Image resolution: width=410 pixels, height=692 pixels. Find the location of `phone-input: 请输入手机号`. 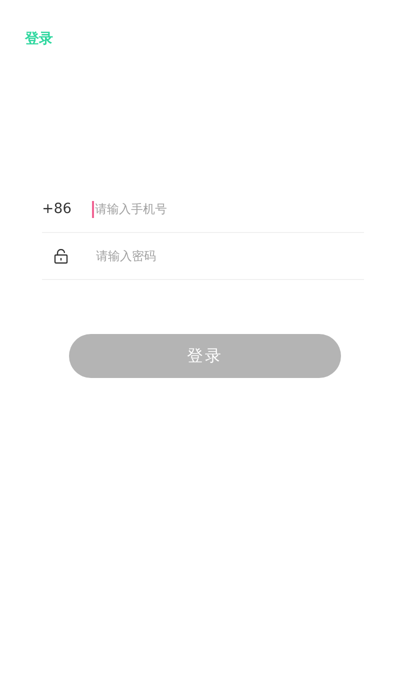

phone-input: 请输入手机号 is located at coordinates (229, 209).